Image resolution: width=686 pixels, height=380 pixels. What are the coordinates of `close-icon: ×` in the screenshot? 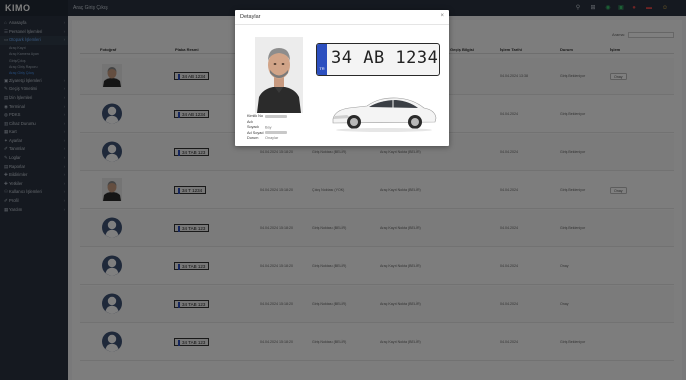 It's located at (442, 16).